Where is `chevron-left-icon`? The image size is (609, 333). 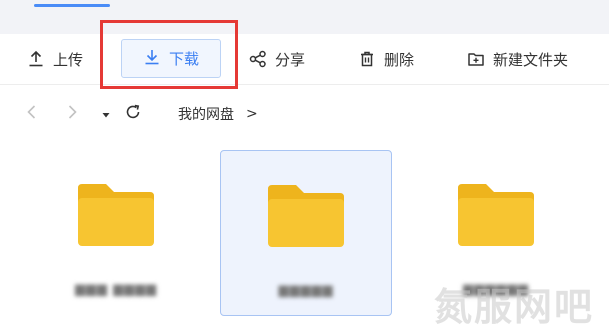
chevron-left-icon is located at coordinates (32, 114).